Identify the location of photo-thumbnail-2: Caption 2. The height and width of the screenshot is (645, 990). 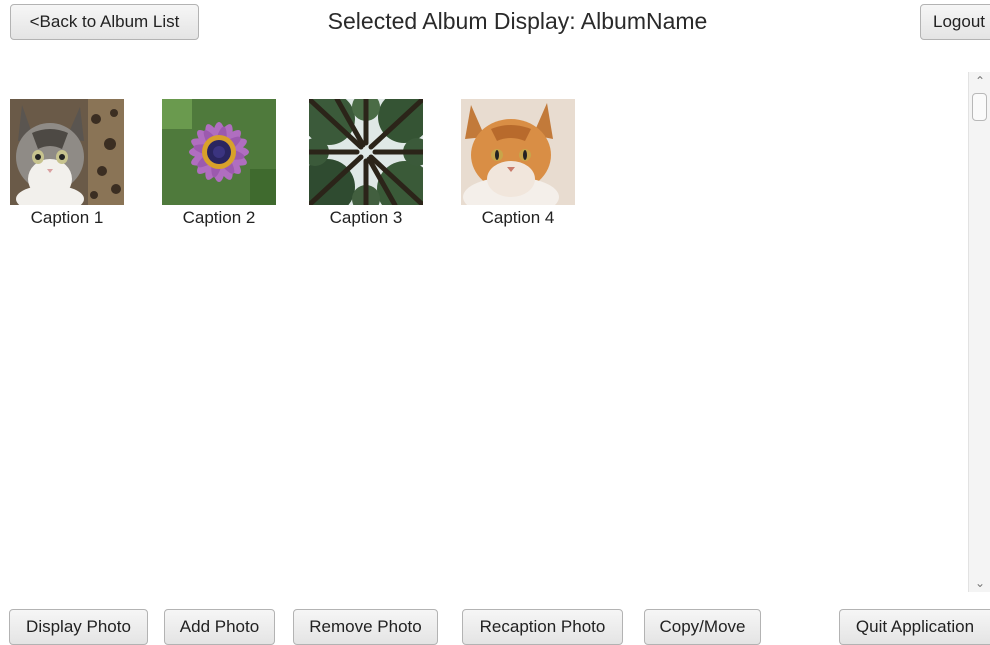
(219, 163).